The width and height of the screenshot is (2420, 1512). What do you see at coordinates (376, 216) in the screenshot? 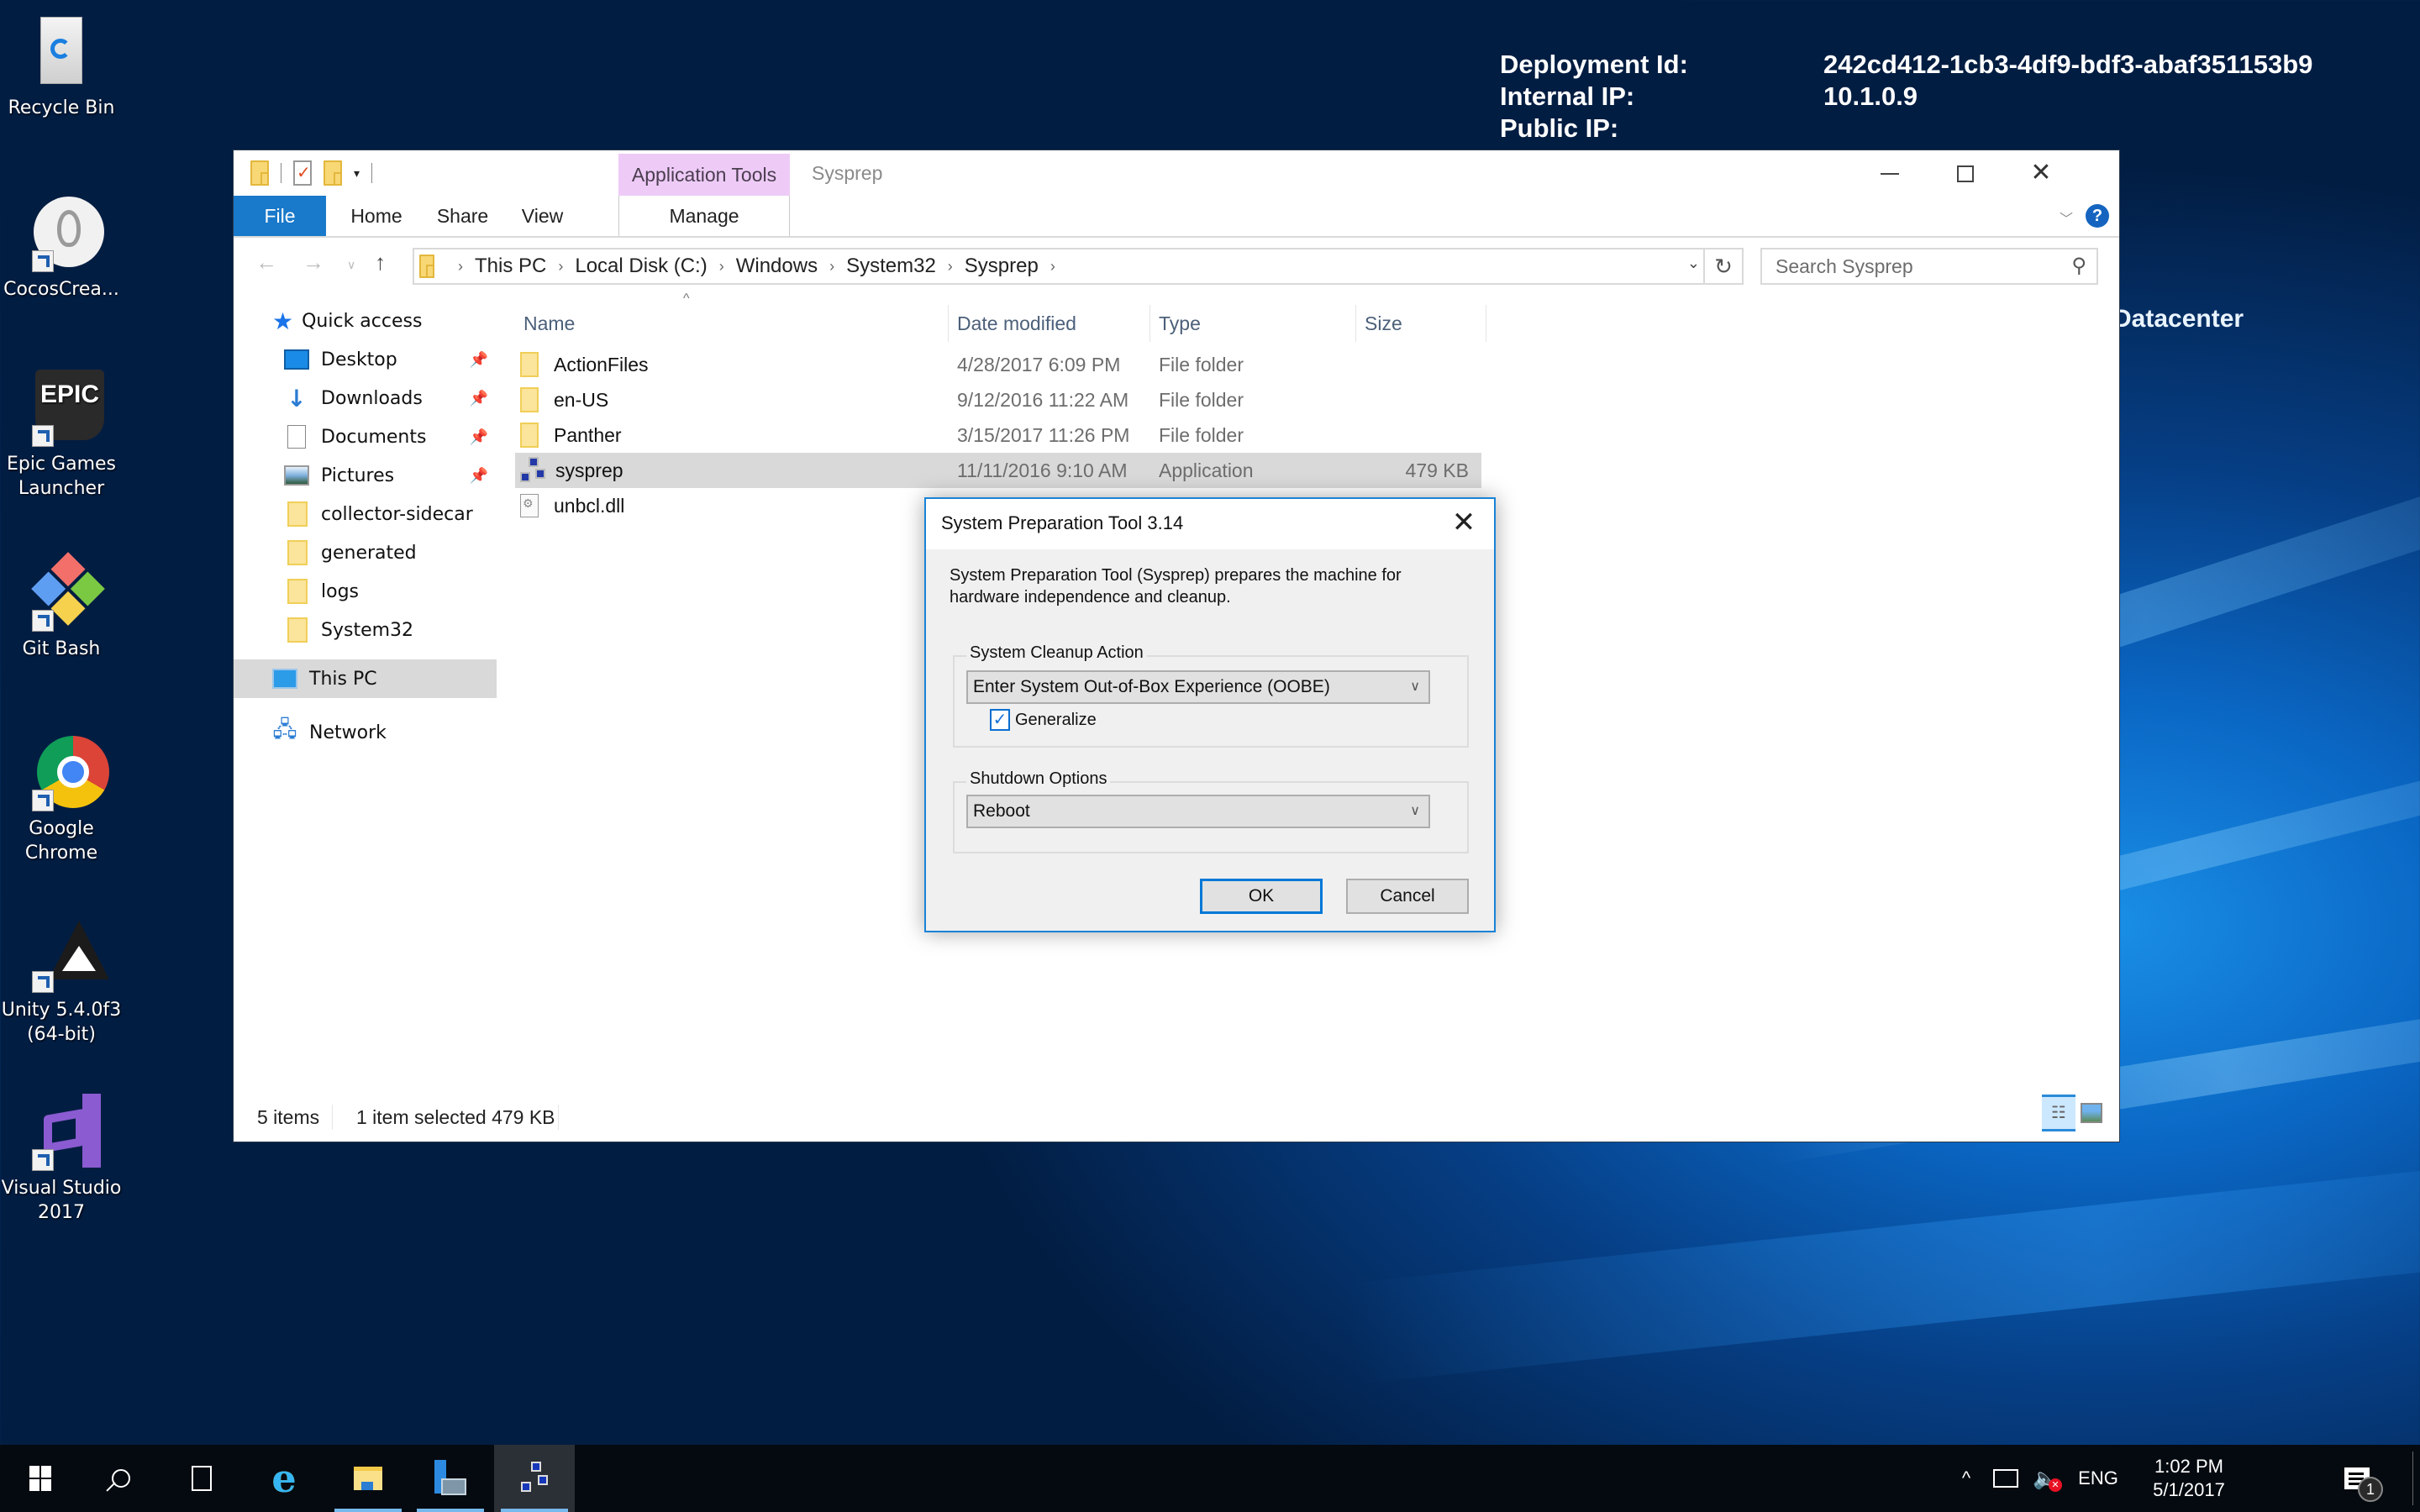
I see `tab-home: Home` at bounding box center [376, 216].